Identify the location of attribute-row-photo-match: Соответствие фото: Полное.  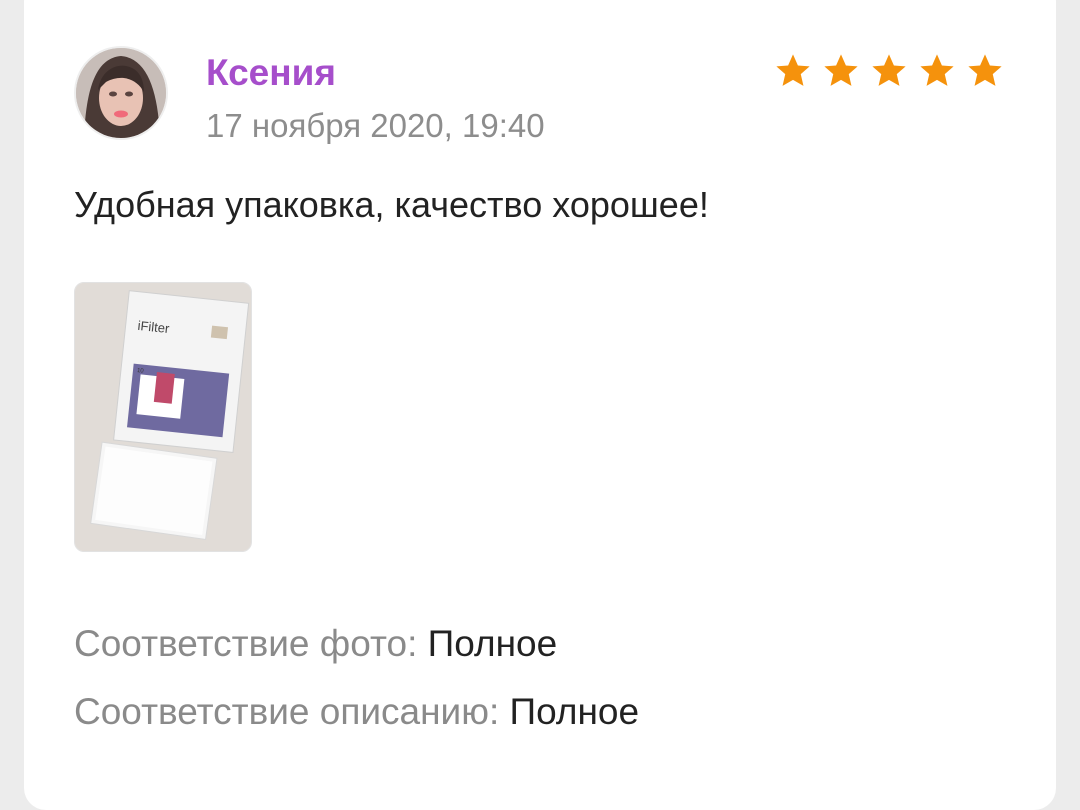
(315, 644).